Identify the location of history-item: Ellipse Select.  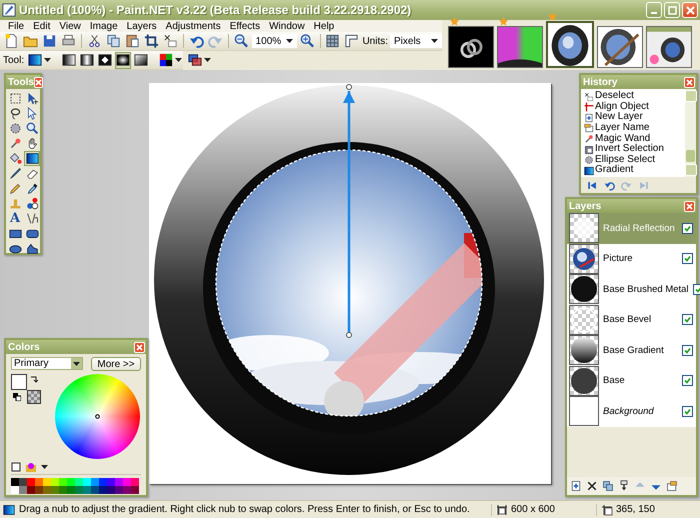
(634, 160).